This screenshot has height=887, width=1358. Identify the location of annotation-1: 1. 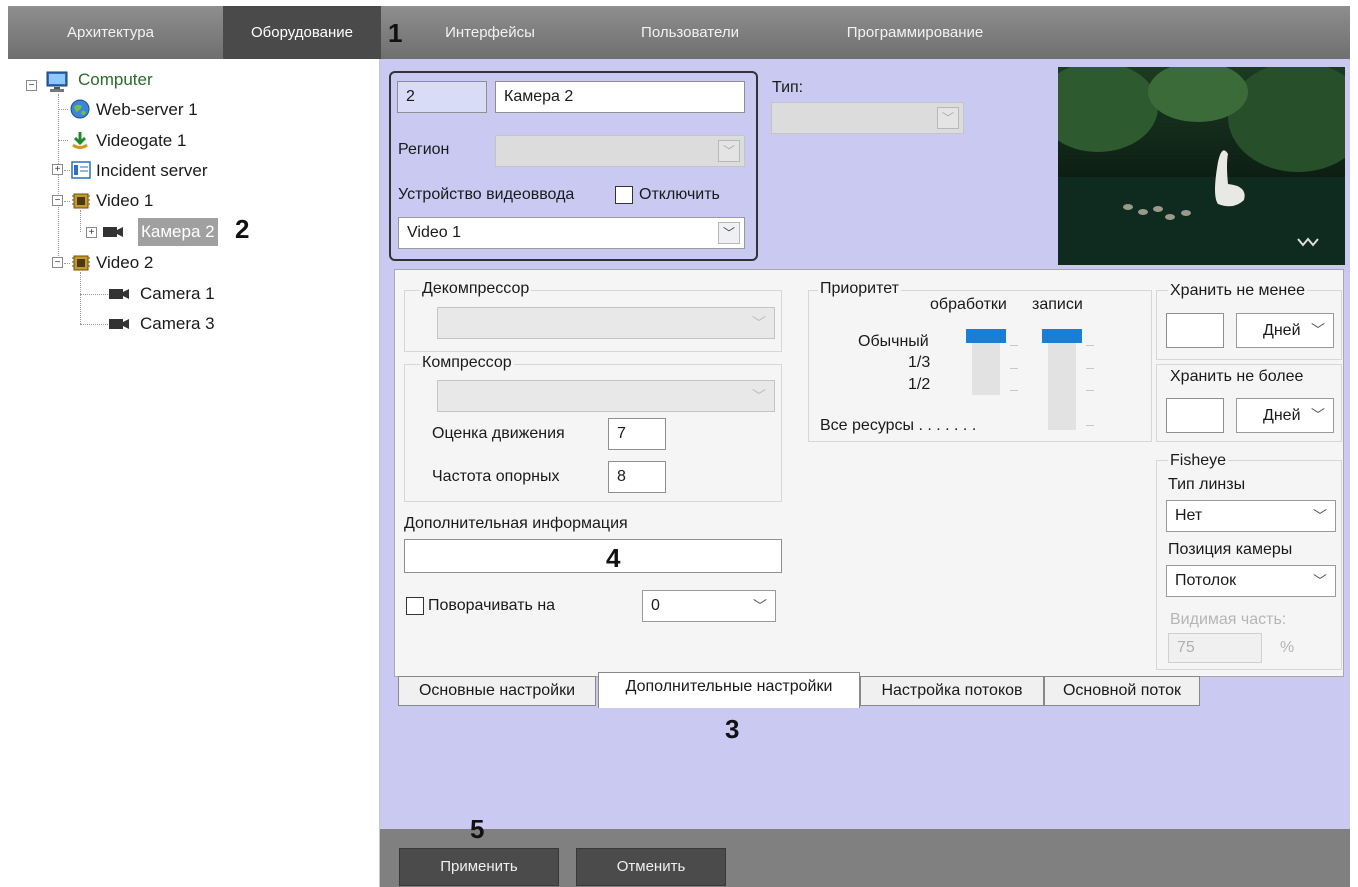
(395, 33).